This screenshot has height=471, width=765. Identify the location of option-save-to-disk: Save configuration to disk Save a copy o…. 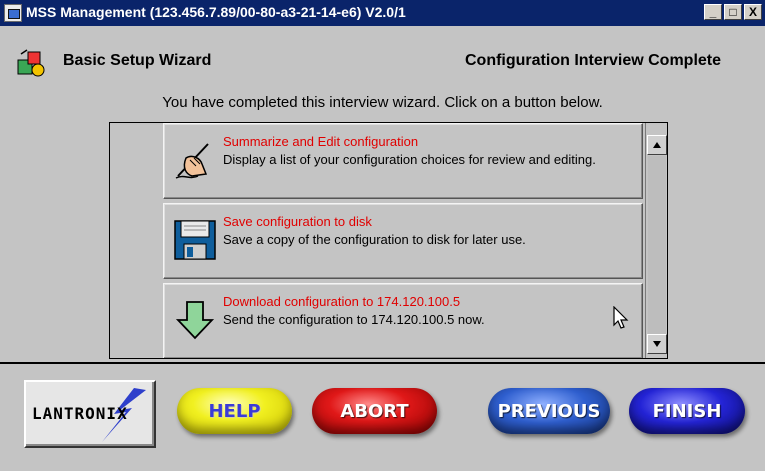
(403, 241).